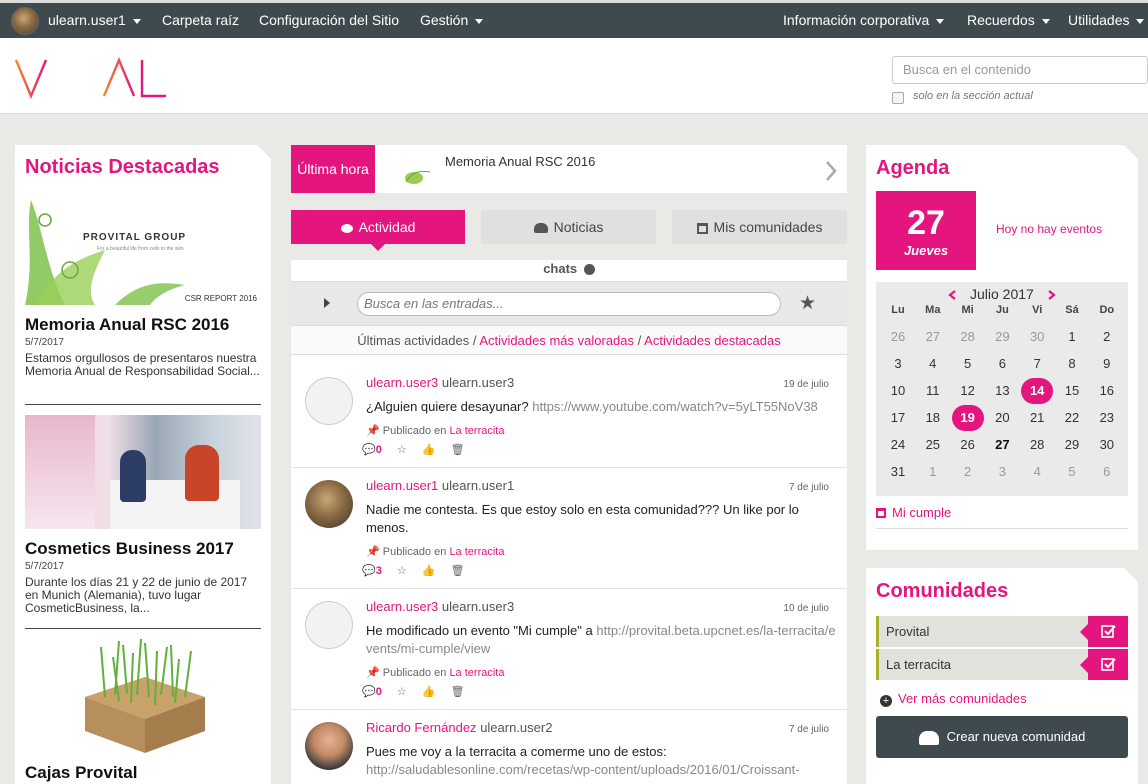  I want to click on avatar-ricardo, so click(329, 746).